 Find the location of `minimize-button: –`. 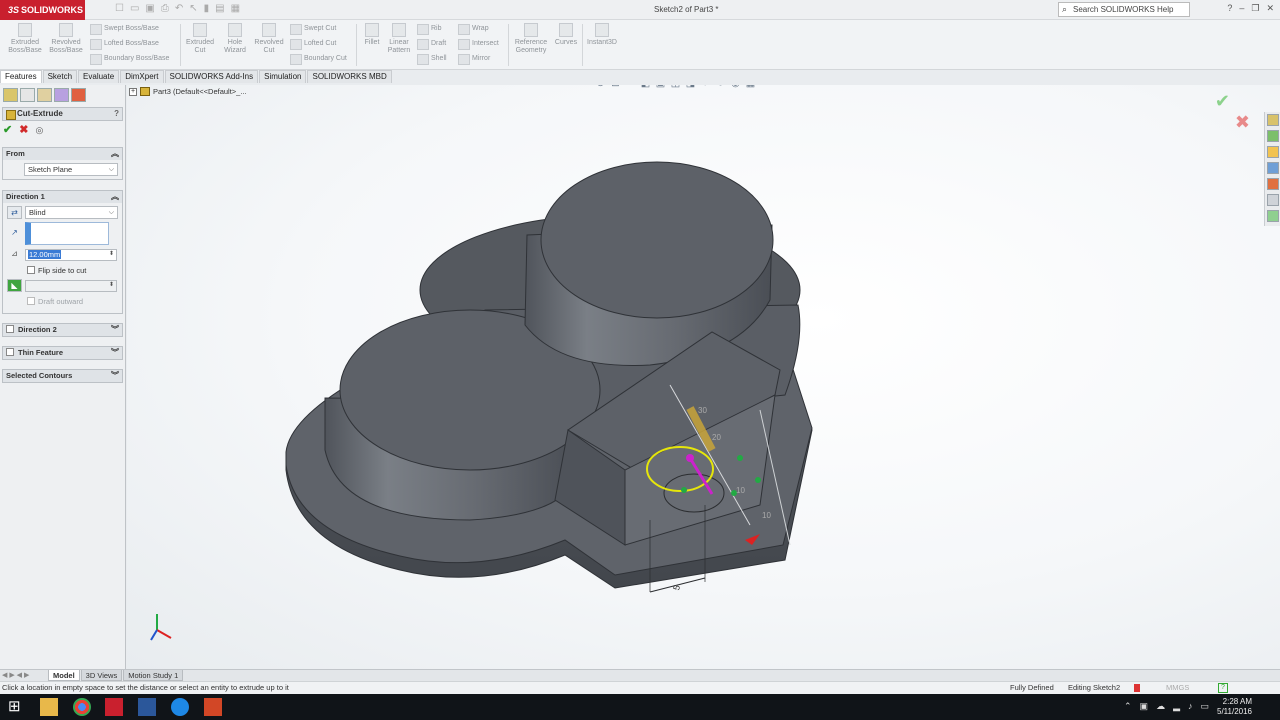

minimize-button: – is located at coordinates (1241, 8).